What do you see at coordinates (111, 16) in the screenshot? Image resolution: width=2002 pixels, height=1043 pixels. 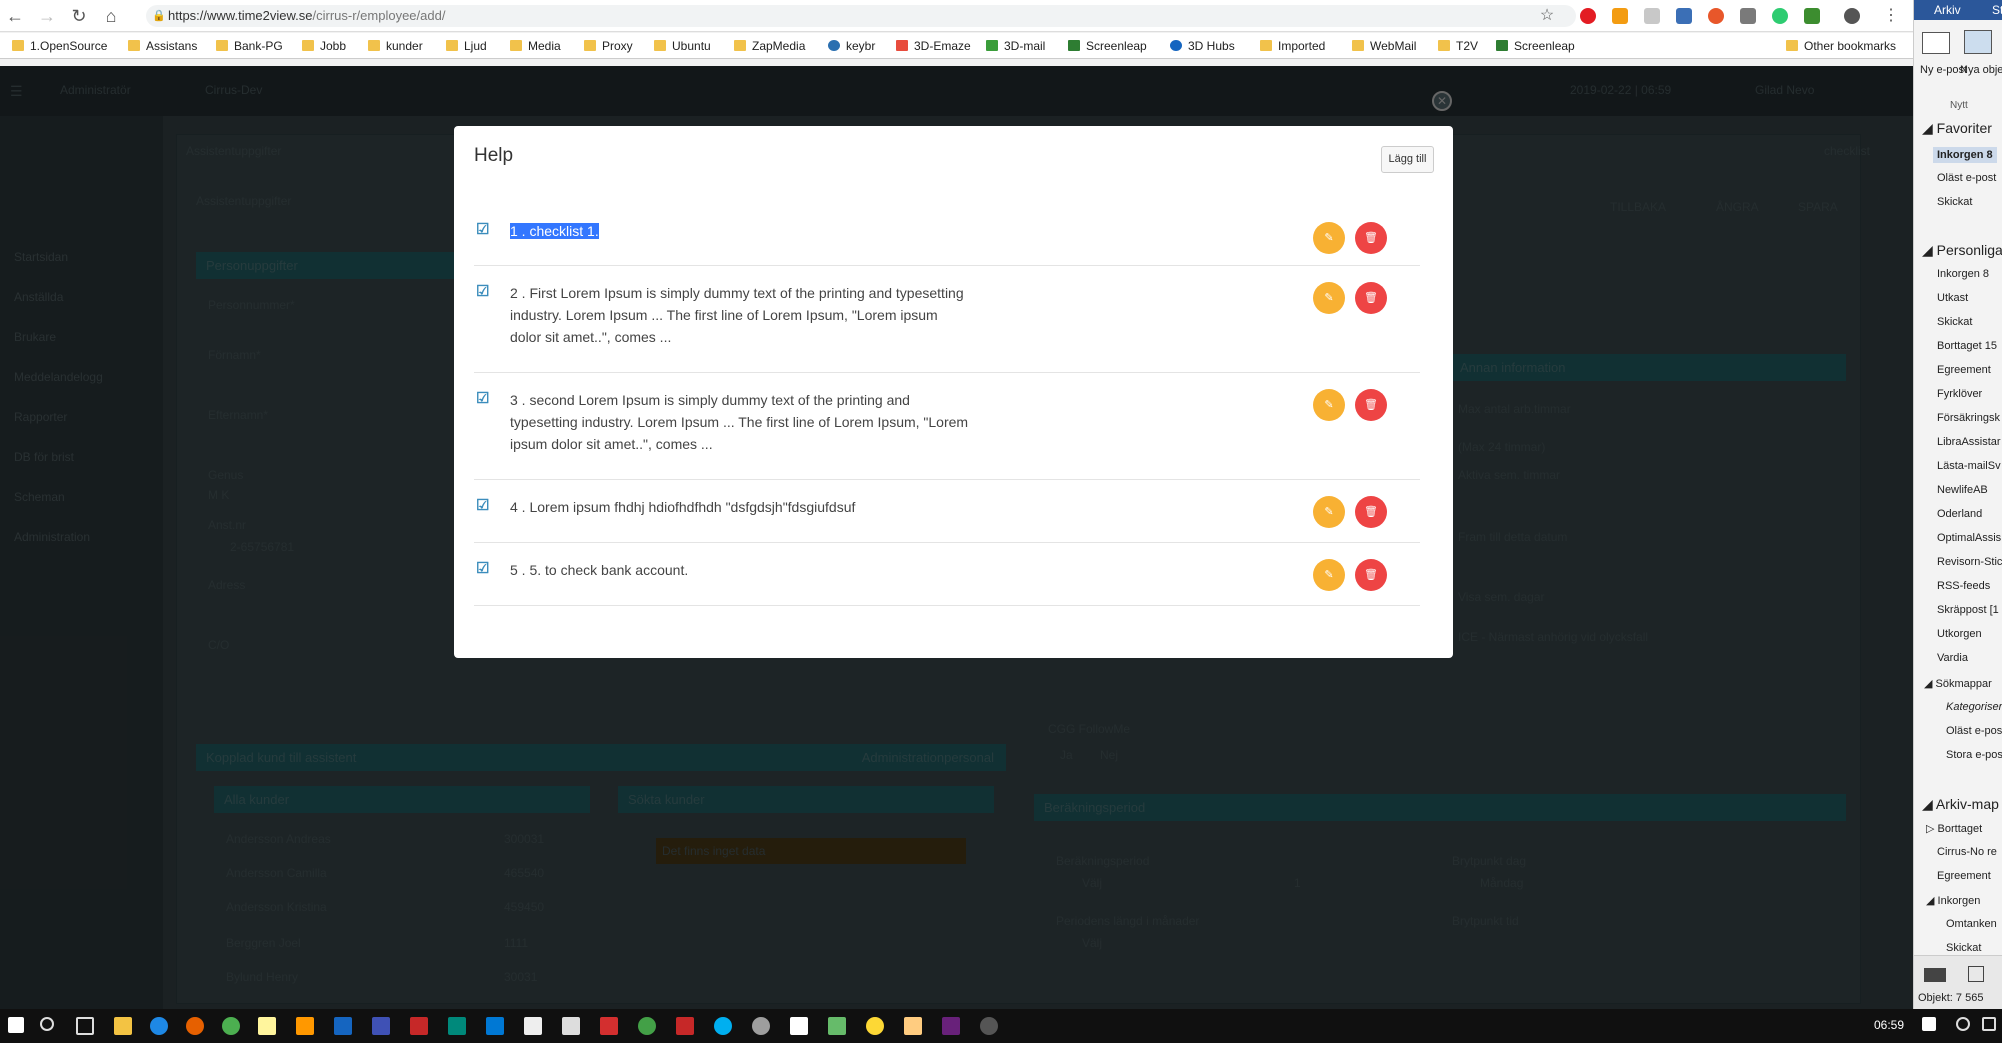 I see `home-icon: ⌂` at bounding box center [111, 16].